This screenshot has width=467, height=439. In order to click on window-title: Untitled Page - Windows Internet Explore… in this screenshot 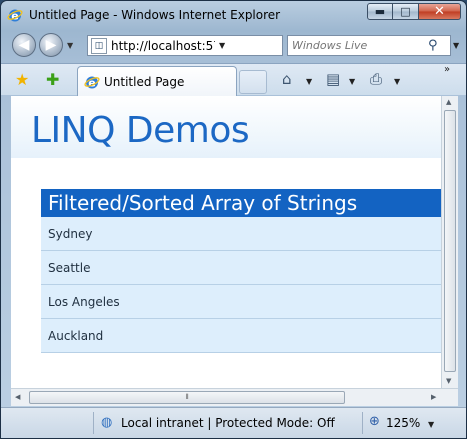, I will do `click(155, 15)`.